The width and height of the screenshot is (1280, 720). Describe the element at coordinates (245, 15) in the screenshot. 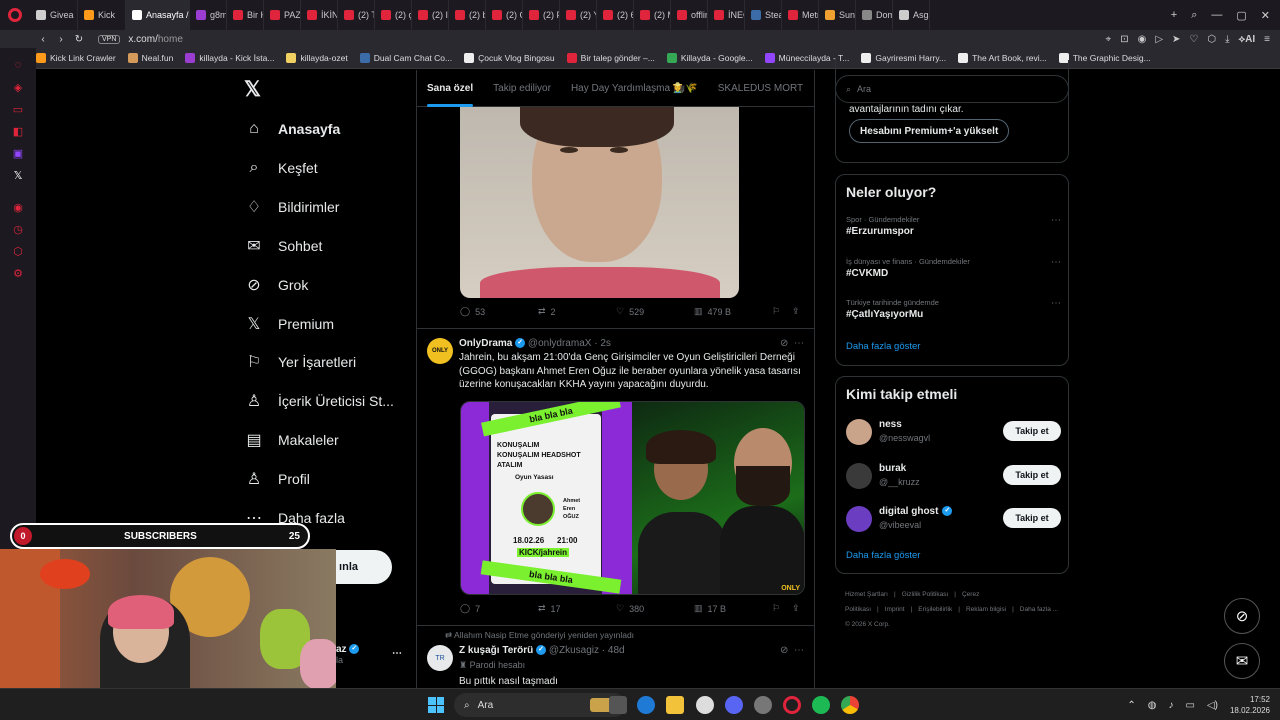

I see `browser-tab: Bir H` at that location.